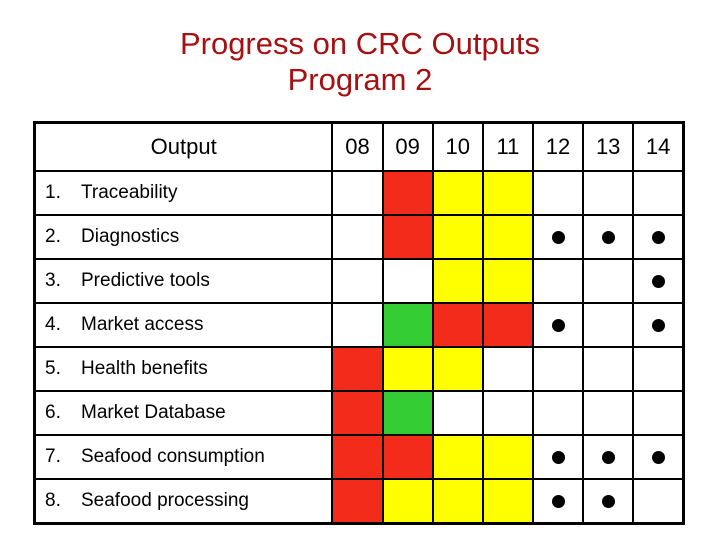 The width and height of the screenshot is (720, 540). Describe the element at coordinates (144, 368) in the screenshot. I see `output-row-label: Health benefits` at that location.